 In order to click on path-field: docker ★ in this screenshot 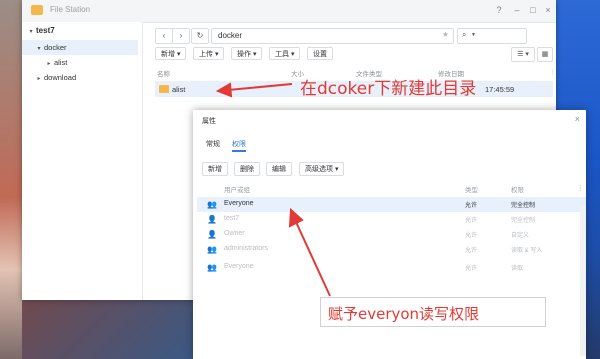, I will do `click(332, 36)`.